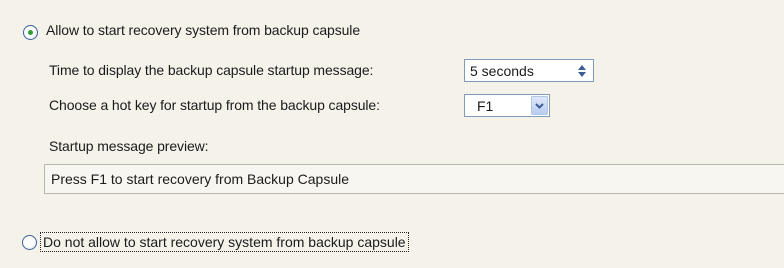  Describe the element at coordinates (485, 106) in the screenshot. I see `hotkey-value: F1` at that location.